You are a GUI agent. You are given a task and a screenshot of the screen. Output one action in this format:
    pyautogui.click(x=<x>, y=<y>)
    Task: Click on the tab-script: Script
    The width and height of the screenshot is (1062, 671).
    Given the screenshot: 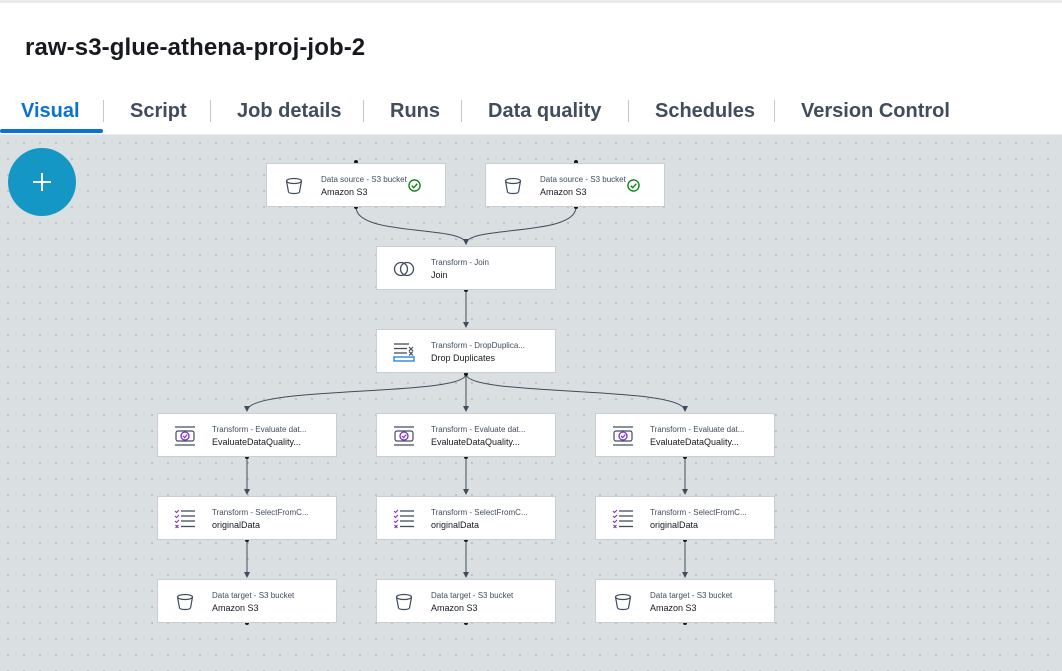 What is the action you would take?
    pyautogui.click(x=158, y=111)
    